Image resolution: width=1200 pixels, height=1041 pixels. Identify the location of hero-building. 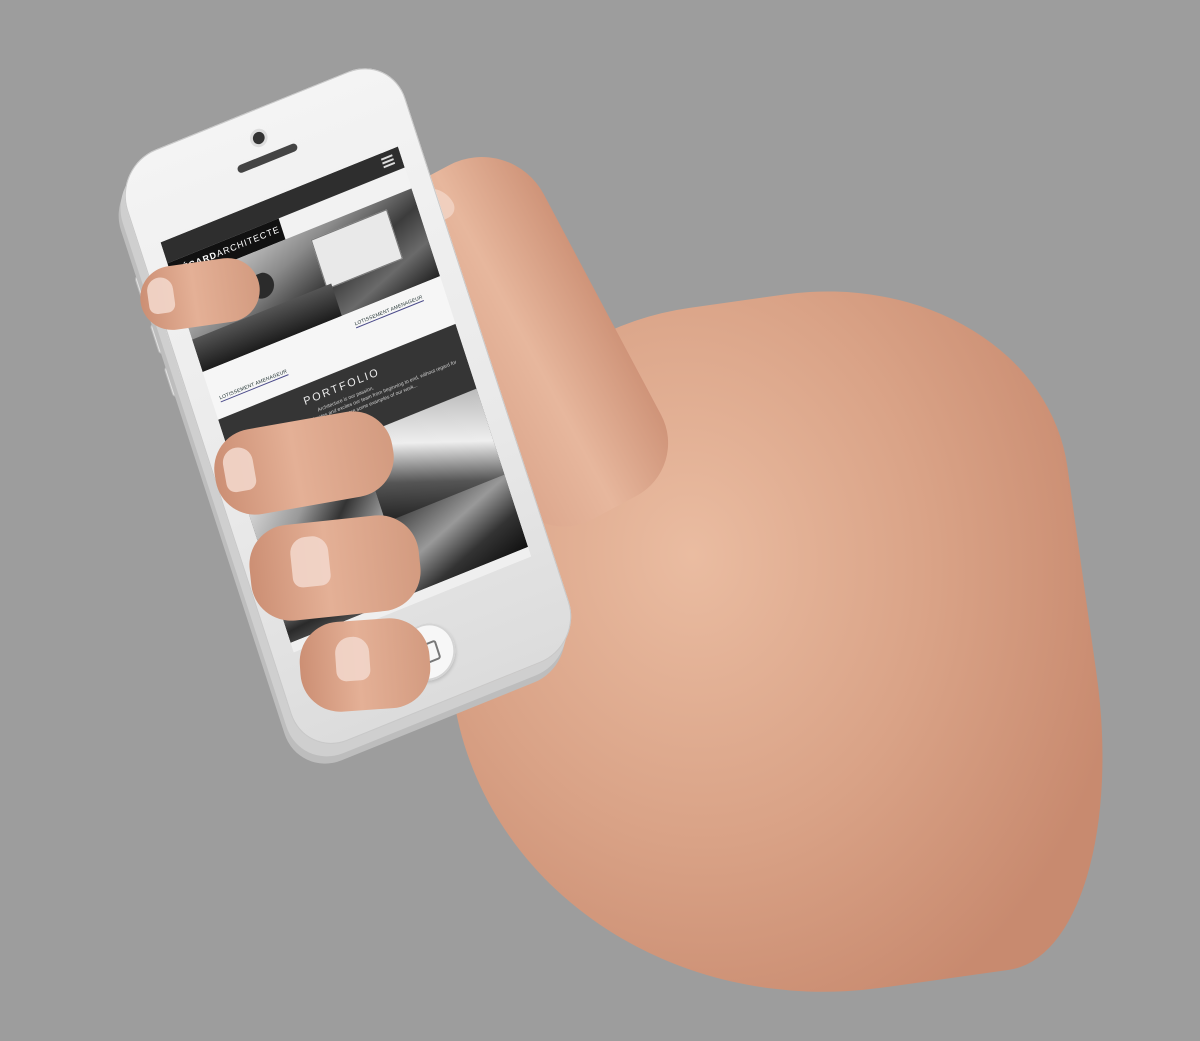
(356, 249).